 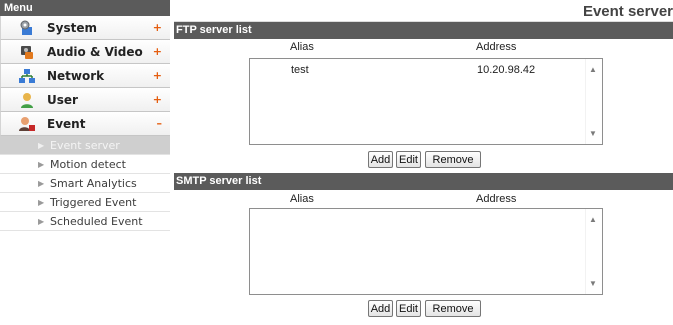 I want to click on menu-network: Network +, so click(x=85, y=76).